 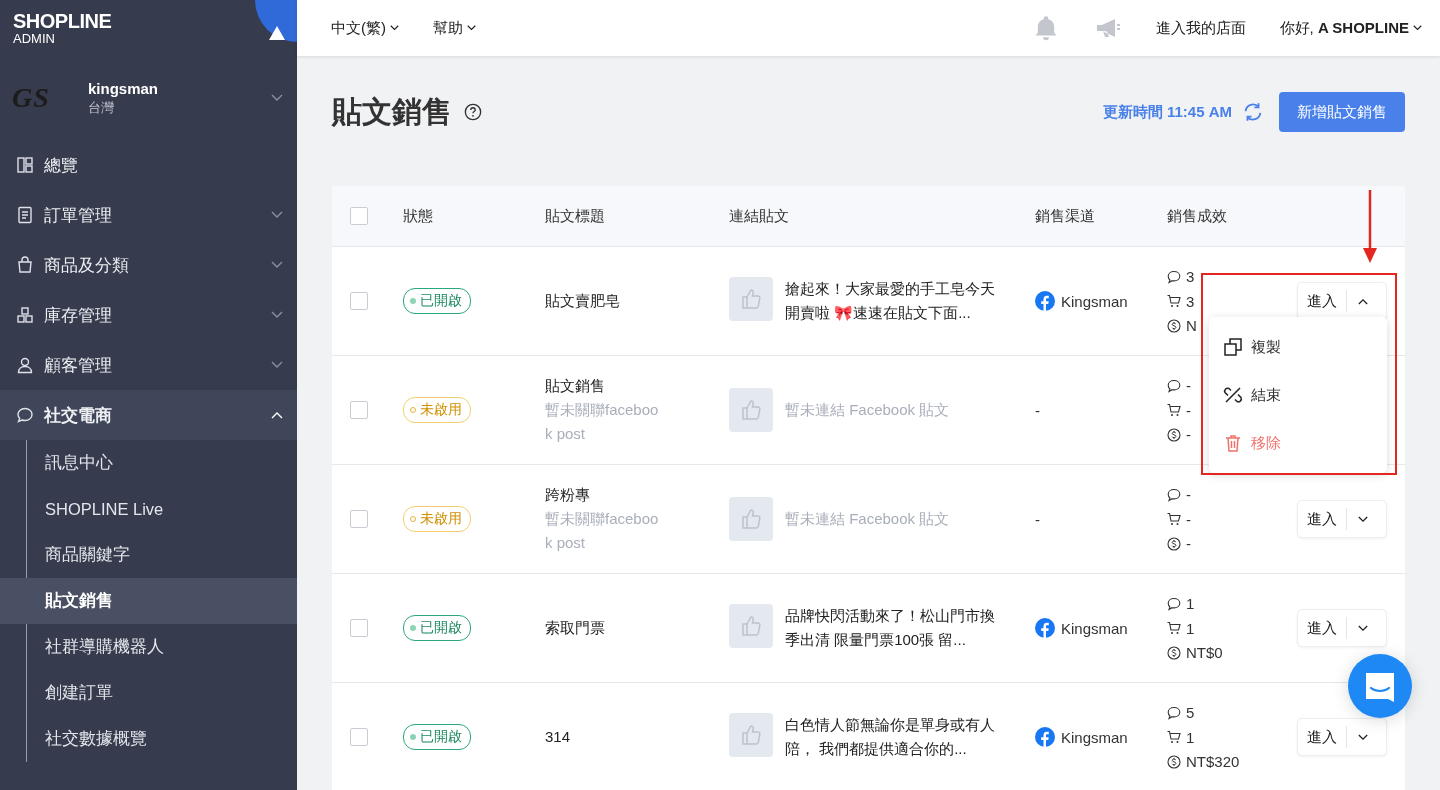 What do you see at coordinates (418, 216) in the screenshot?
I see `column-header: 狀態` at bounding box center [418, 216].